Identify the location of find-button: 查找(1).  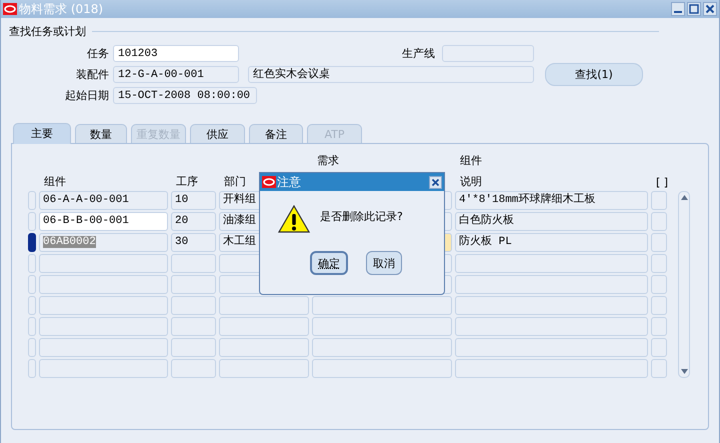
(594, 74).